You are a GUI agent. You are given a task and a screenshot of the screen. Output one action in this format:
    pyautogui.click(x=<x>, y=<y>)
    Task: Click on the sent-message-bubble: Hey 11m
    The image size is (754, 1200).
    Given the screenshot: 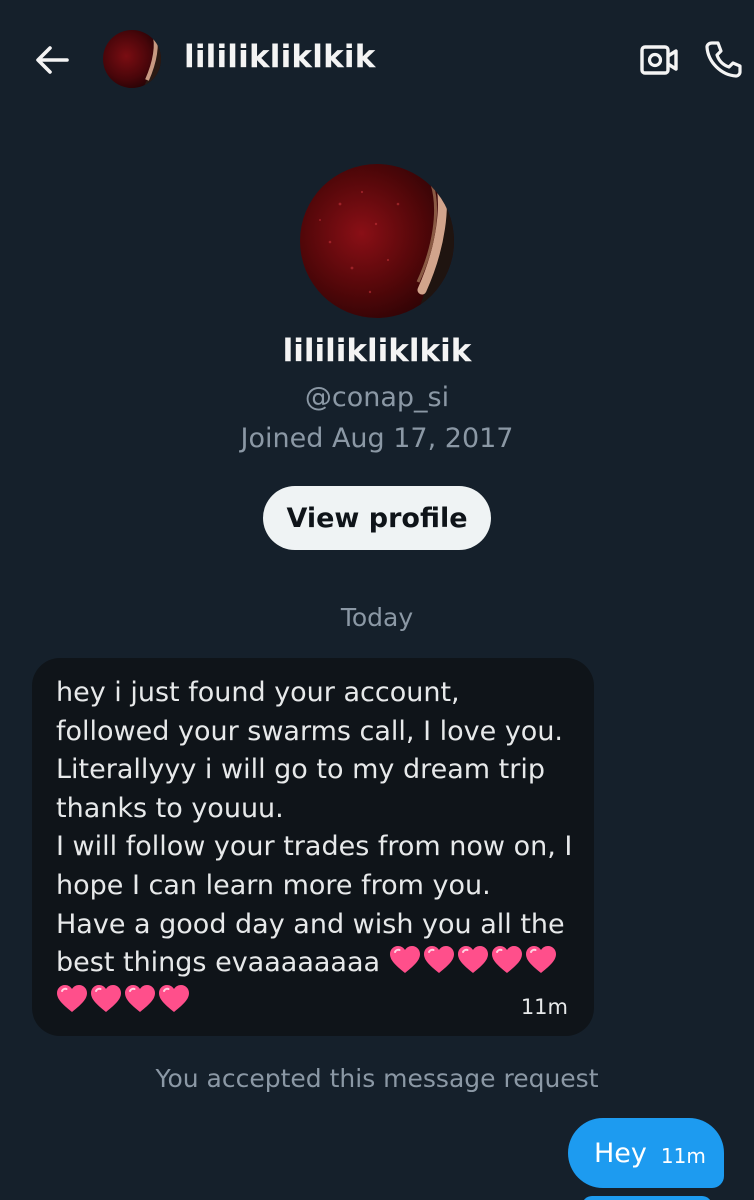 What is the action you would take?
    pyautogui.click(x=646, y=1153)
    